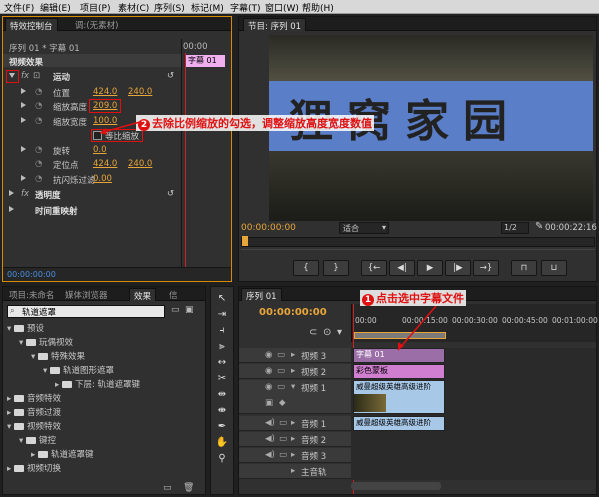  What do you see at coordinates (31, 294) in the screenshot?
I see `tab-project: 项目:未命名` at bounding box center [31, 294].